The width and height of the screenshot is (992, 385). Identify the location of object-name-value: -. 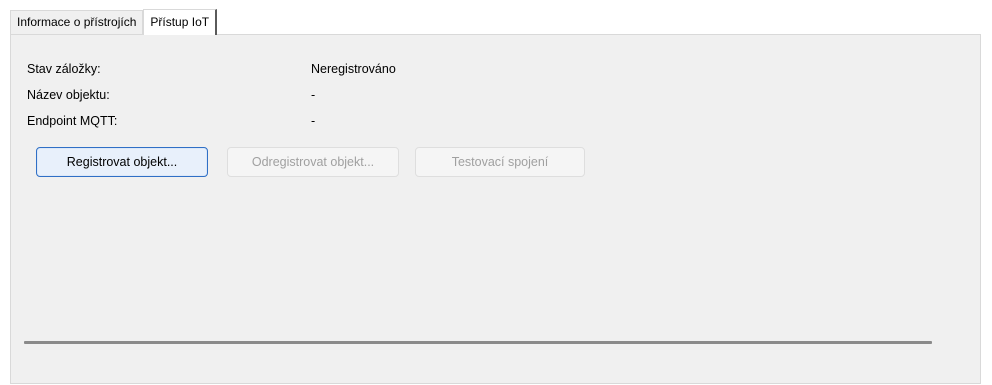
(313, 95).